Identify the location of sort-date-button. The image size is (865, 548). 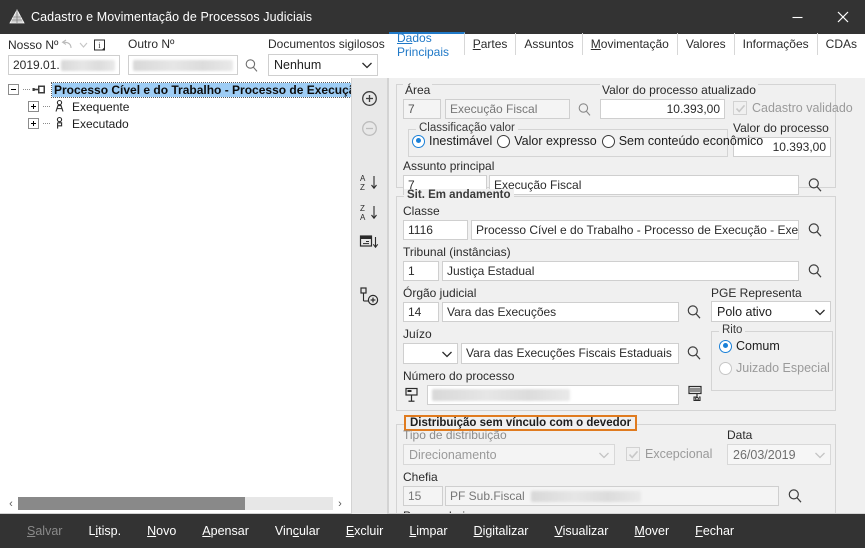
(370, 242).